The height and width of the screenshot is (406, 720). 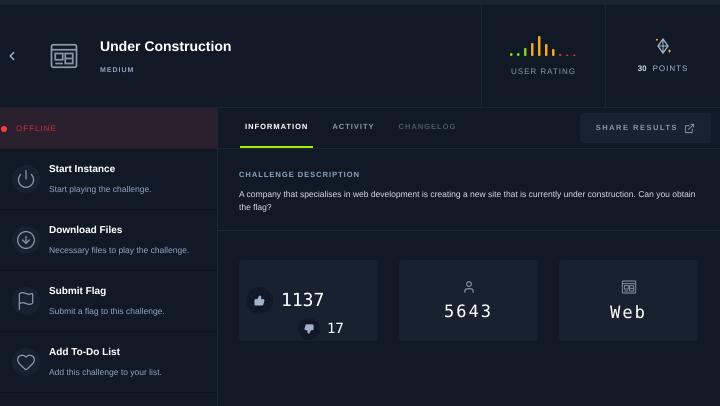 What do you see at coordinates (26, 301) in the screenshot?
I see `flag-icon` at bounding box center [26, 301].